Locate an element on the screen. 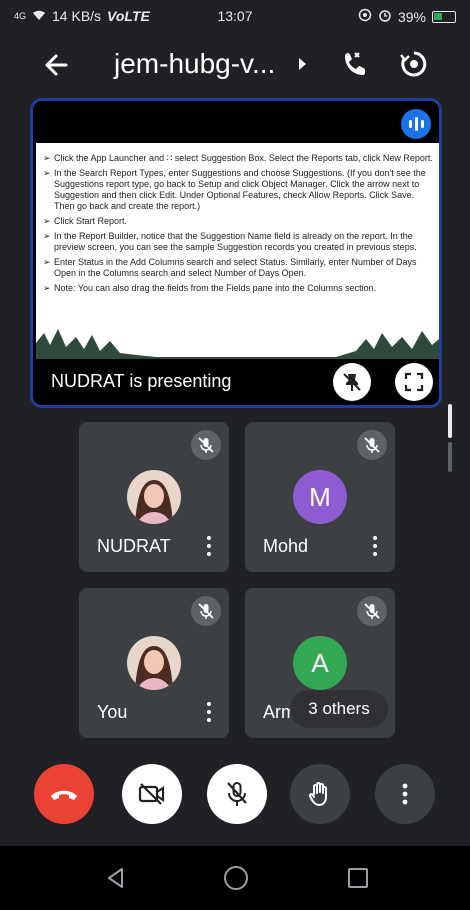 Image resolution: width=470 pixels, height=910 pixels. battery-percent: 39% is located at coordinates (411, 16).